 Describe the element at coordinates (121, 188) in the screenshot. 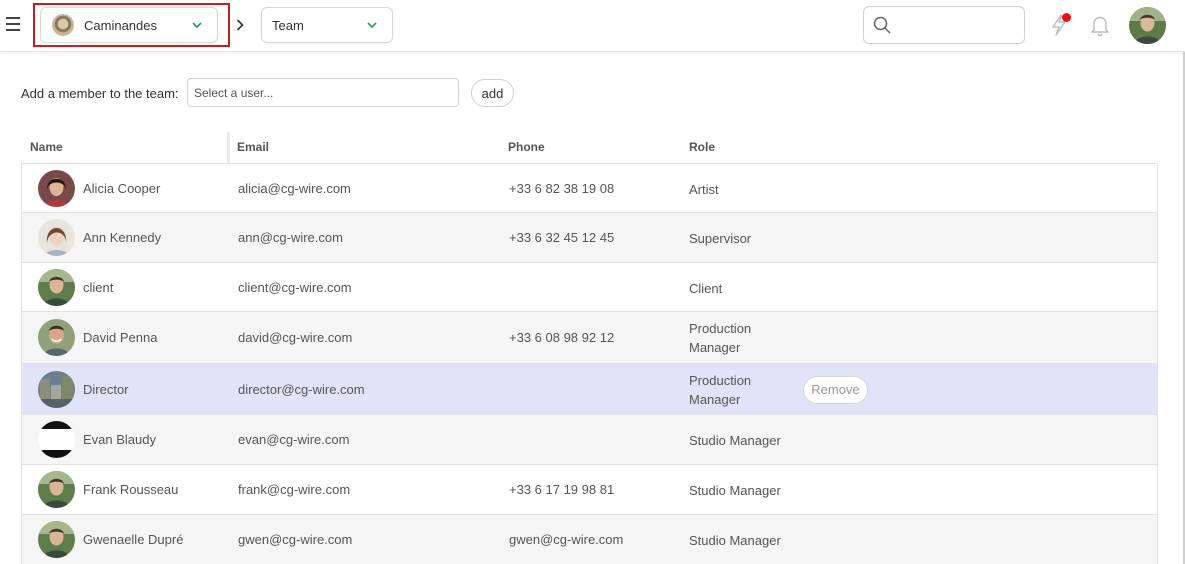

I see `member-name: Alicia Cooper` at that location.